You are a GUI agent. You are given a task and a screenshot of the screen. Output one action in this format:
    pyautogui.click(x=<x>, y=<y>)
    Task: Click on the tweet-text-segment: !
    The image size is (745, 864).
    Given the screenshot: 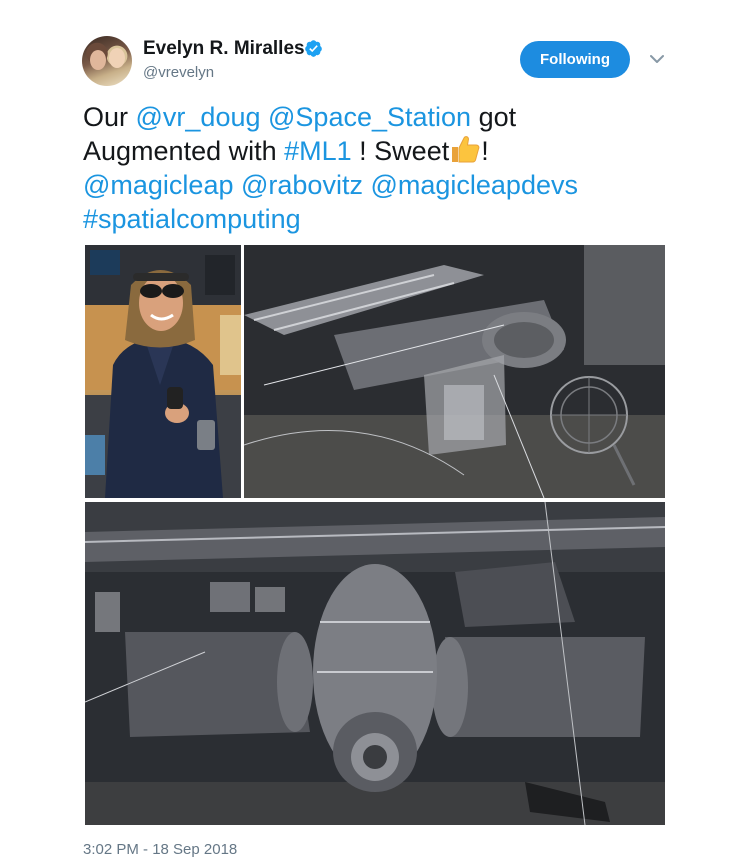 What is the action you would take?
    pyautogui.click(x=485, y=151)
    